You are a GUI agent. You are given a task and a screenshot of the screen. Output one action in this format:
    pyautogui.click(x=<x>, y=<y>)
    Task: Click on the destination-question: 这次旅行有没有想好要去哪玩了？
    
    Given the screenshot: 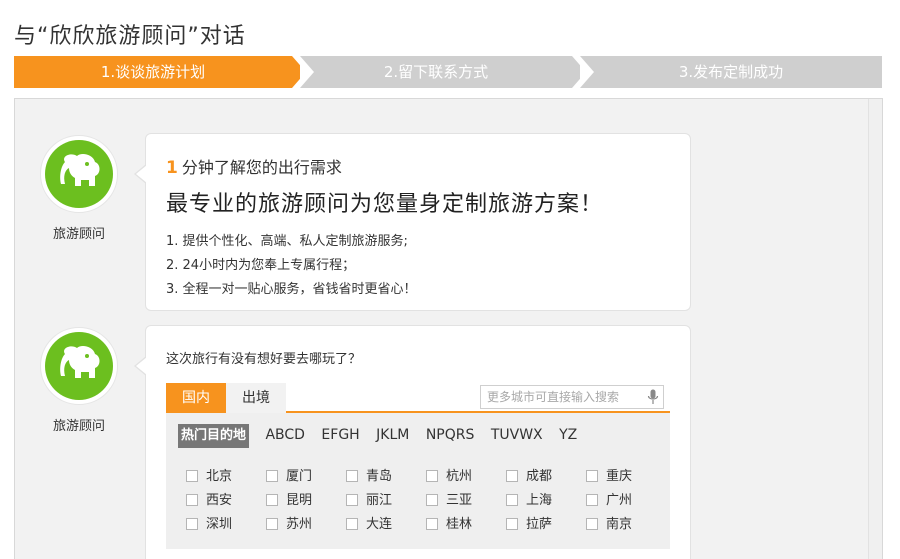 What is the action you would take?
    pyautogui.click(x=264, y=359)
    